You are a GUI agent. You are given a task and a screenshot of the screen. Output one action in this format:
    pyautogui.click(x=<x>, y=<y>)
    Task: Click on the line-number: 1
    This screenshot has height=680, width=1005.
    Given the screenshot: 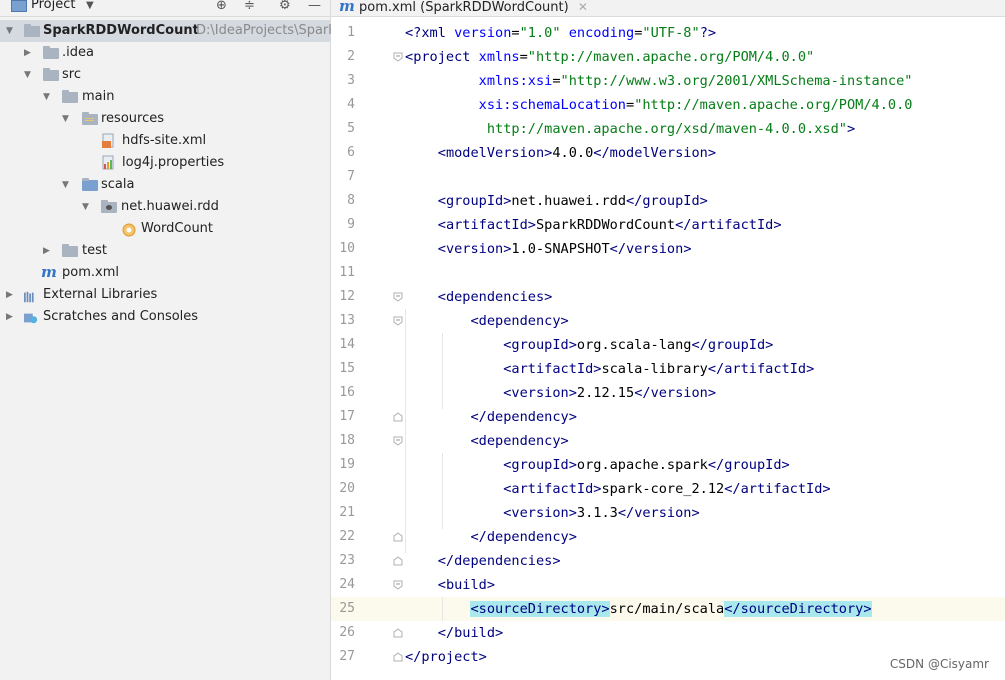 What is the action you would take?
    pyautogui.click(x=351, y=32)
    